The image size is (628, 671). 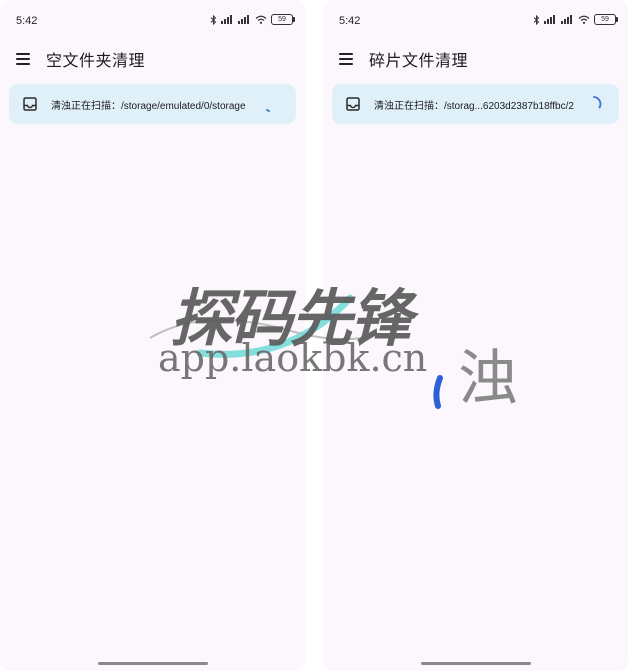 What do you see at coordinates (148, 106) in the screenshot?
I see `scan-status-text: 清浊正在扫描：/storage/emulated/0/storage` at bounding box center [148, 106].